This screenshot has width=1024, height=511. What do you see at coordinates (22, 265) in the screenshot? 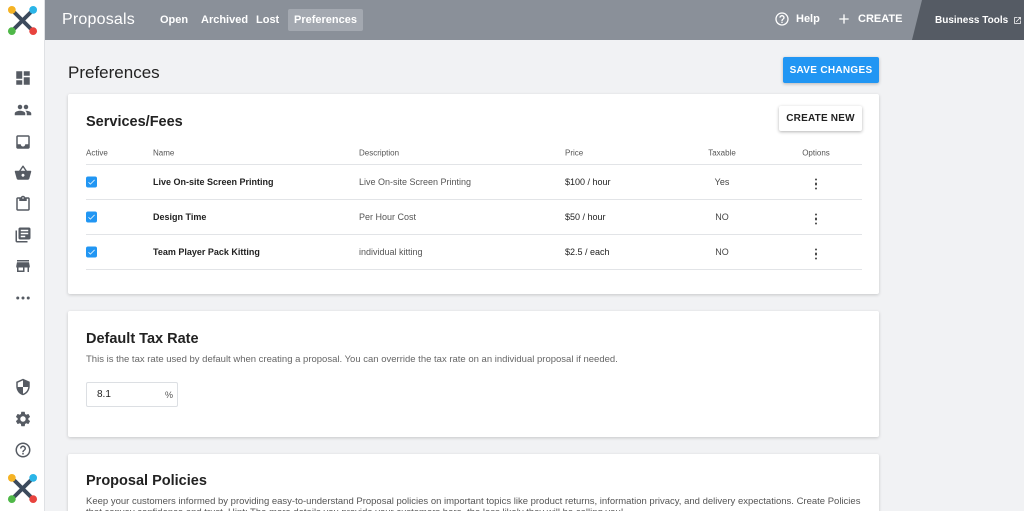
I see `store-icon` at bounding box center [22, 265].